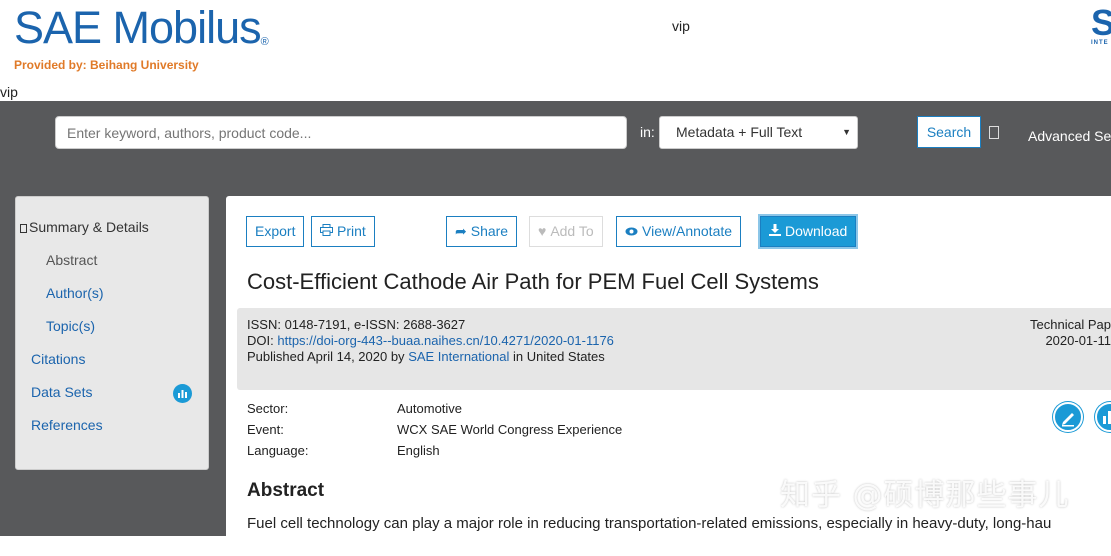 Image resolution: width=1111 pixels, height=556 pixels. Describe the element at coordinates (559, 356) in the screenshot. I see `published-suffix: in United States` at that location.